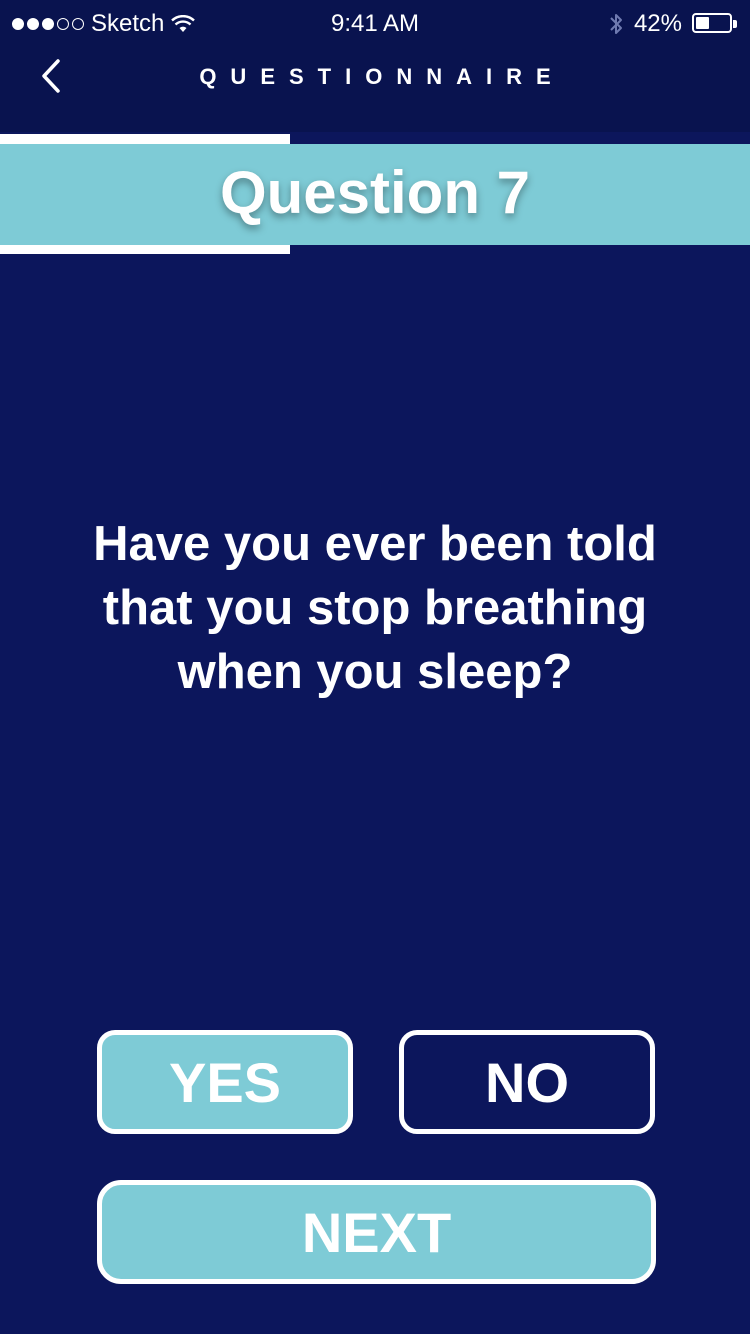  I want to click on bluetooth-icon, so click(616, 24).